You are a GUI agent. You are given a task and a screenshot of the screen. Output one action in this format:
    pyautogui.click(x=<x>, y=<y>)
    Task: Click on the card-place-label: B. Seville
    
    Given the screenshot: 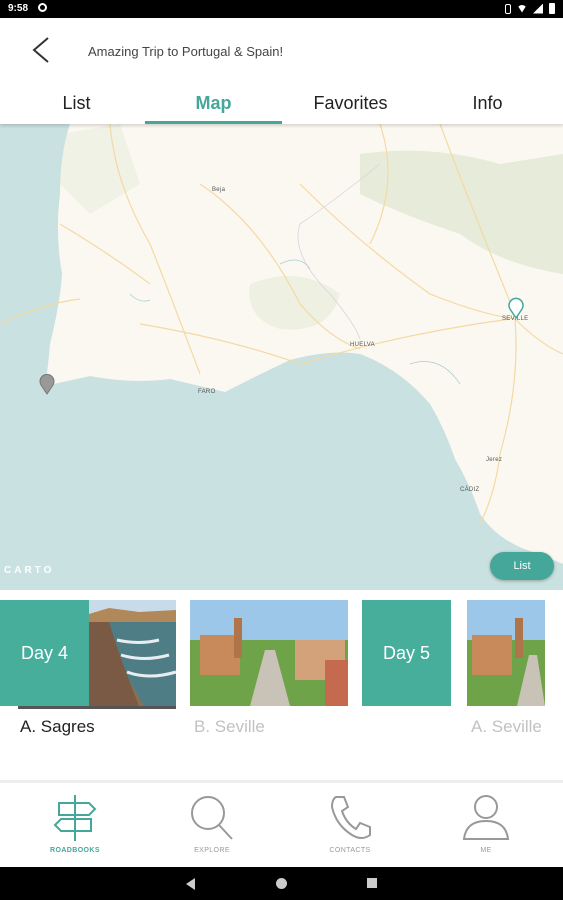 What is the action you would take?
    pyautogui.click(x=229, y=726)
    